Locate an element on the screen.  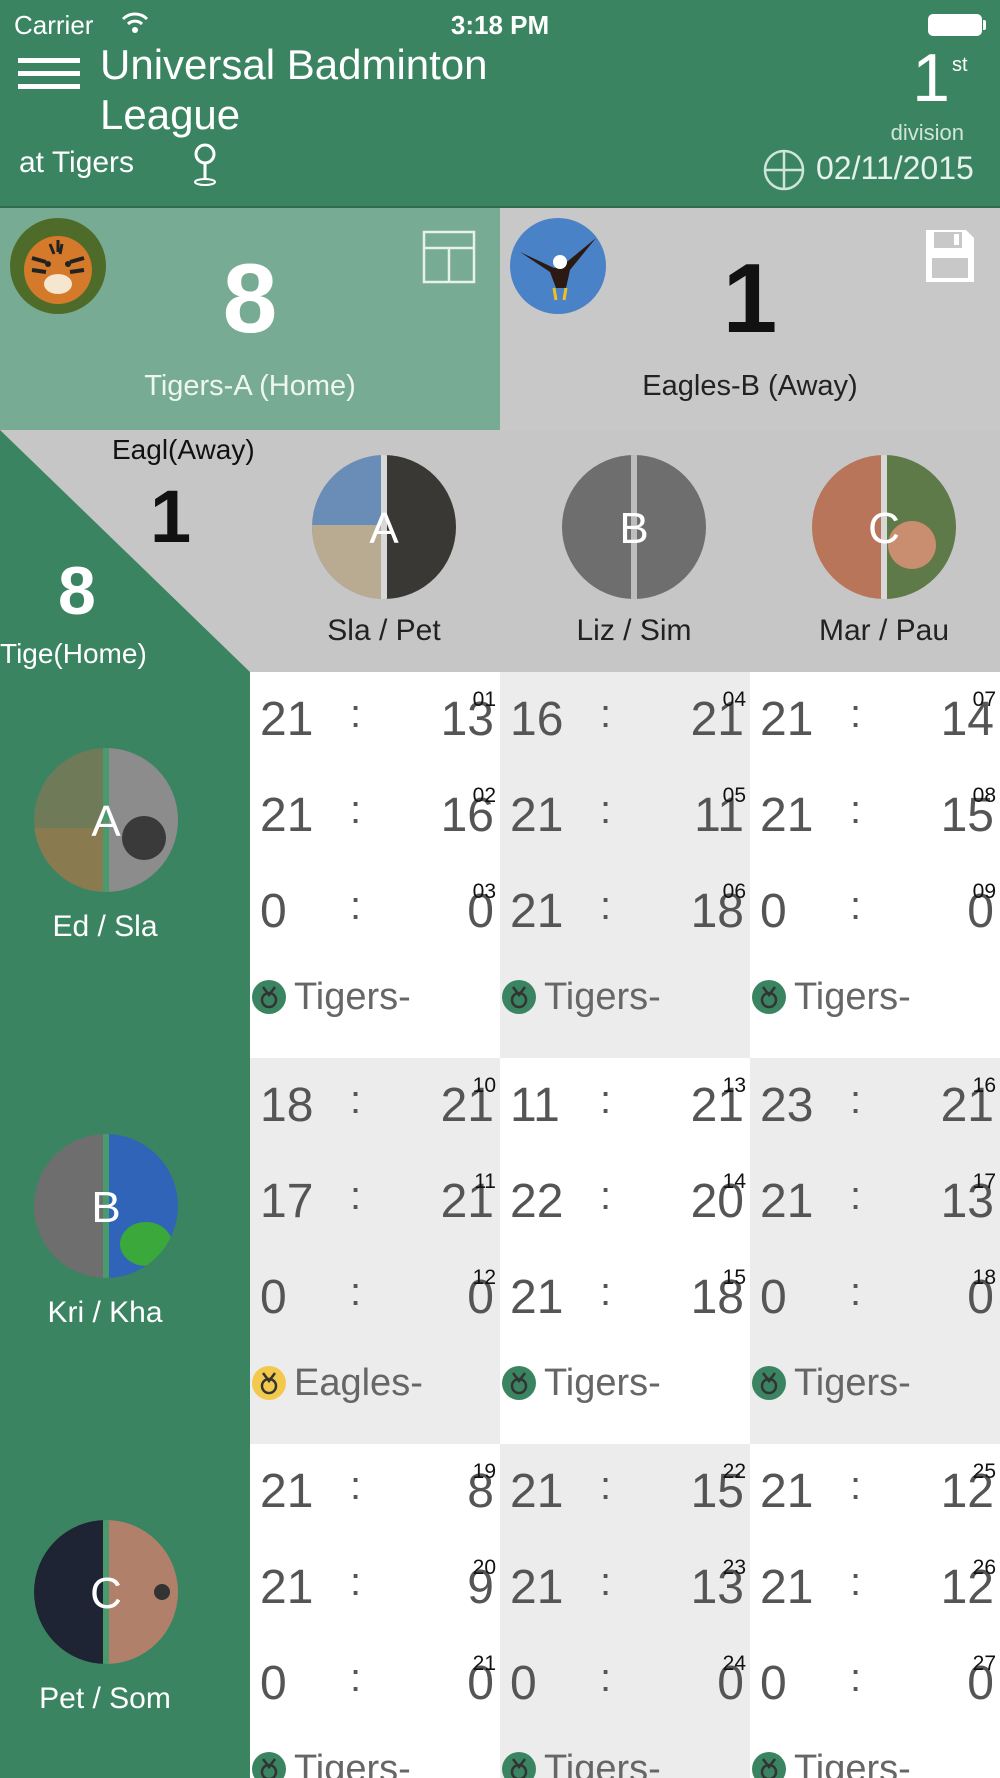
match-cell: 21:8 19 21:9 20 0:0 21 Tigers- is located at coordinates (375, 1611).